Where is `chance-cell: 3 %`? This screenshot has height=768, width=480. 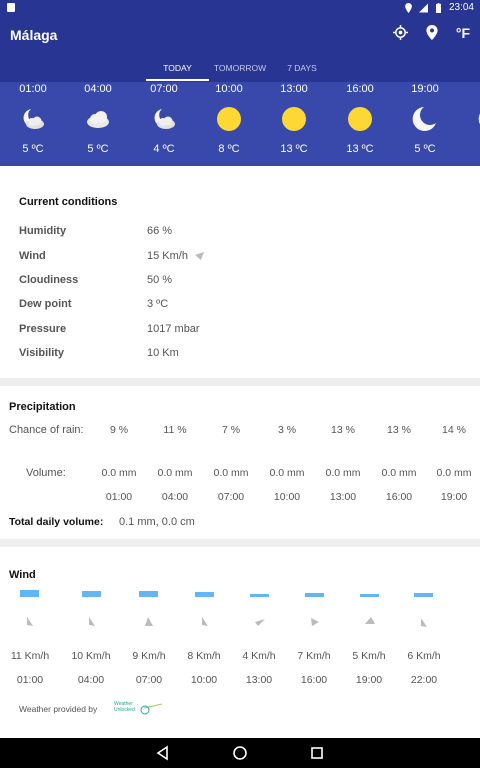 chance-cell: 3 % is located at coordinates (287, 430).